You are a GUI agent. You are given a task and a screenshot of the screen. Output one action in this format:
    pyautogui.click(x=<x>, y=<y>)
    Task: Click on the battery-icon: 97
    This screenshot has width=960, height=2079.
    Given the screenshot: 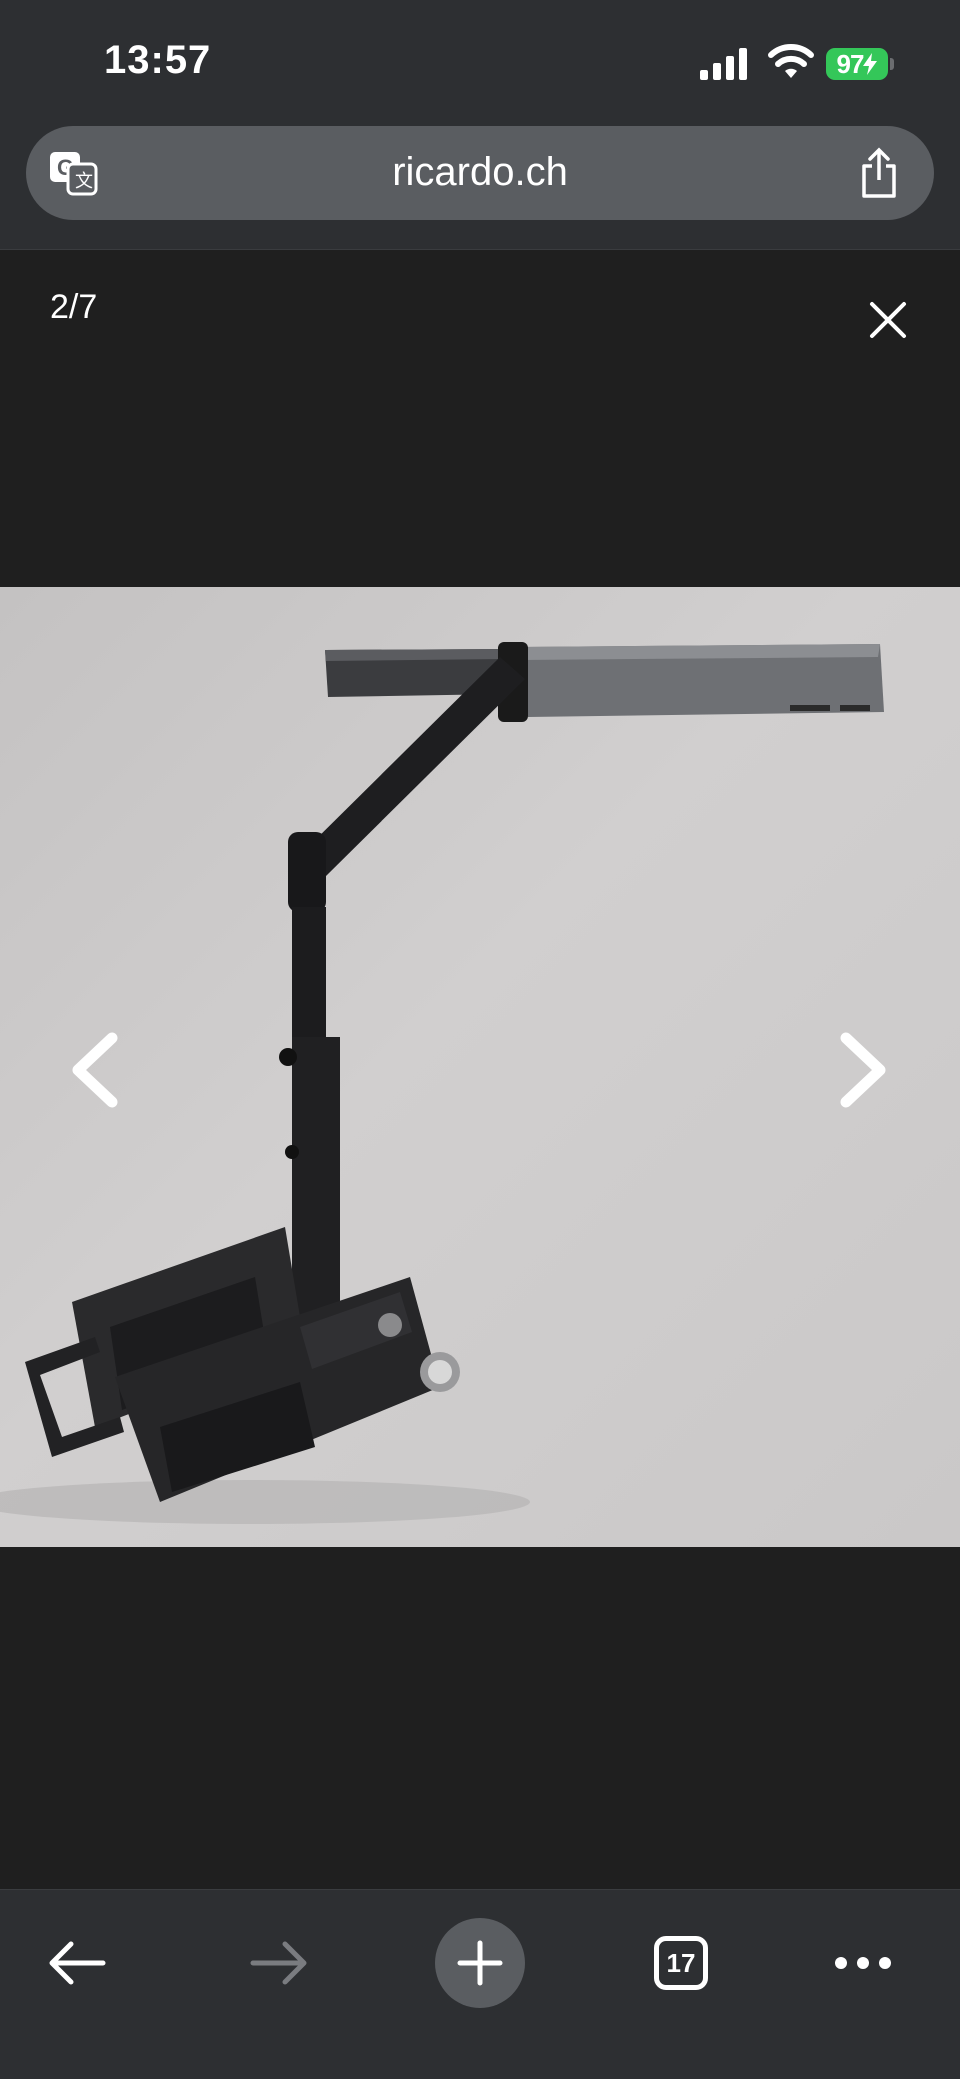 What is the action you would take?
    pyautogui.click(x=857, y=64)
    